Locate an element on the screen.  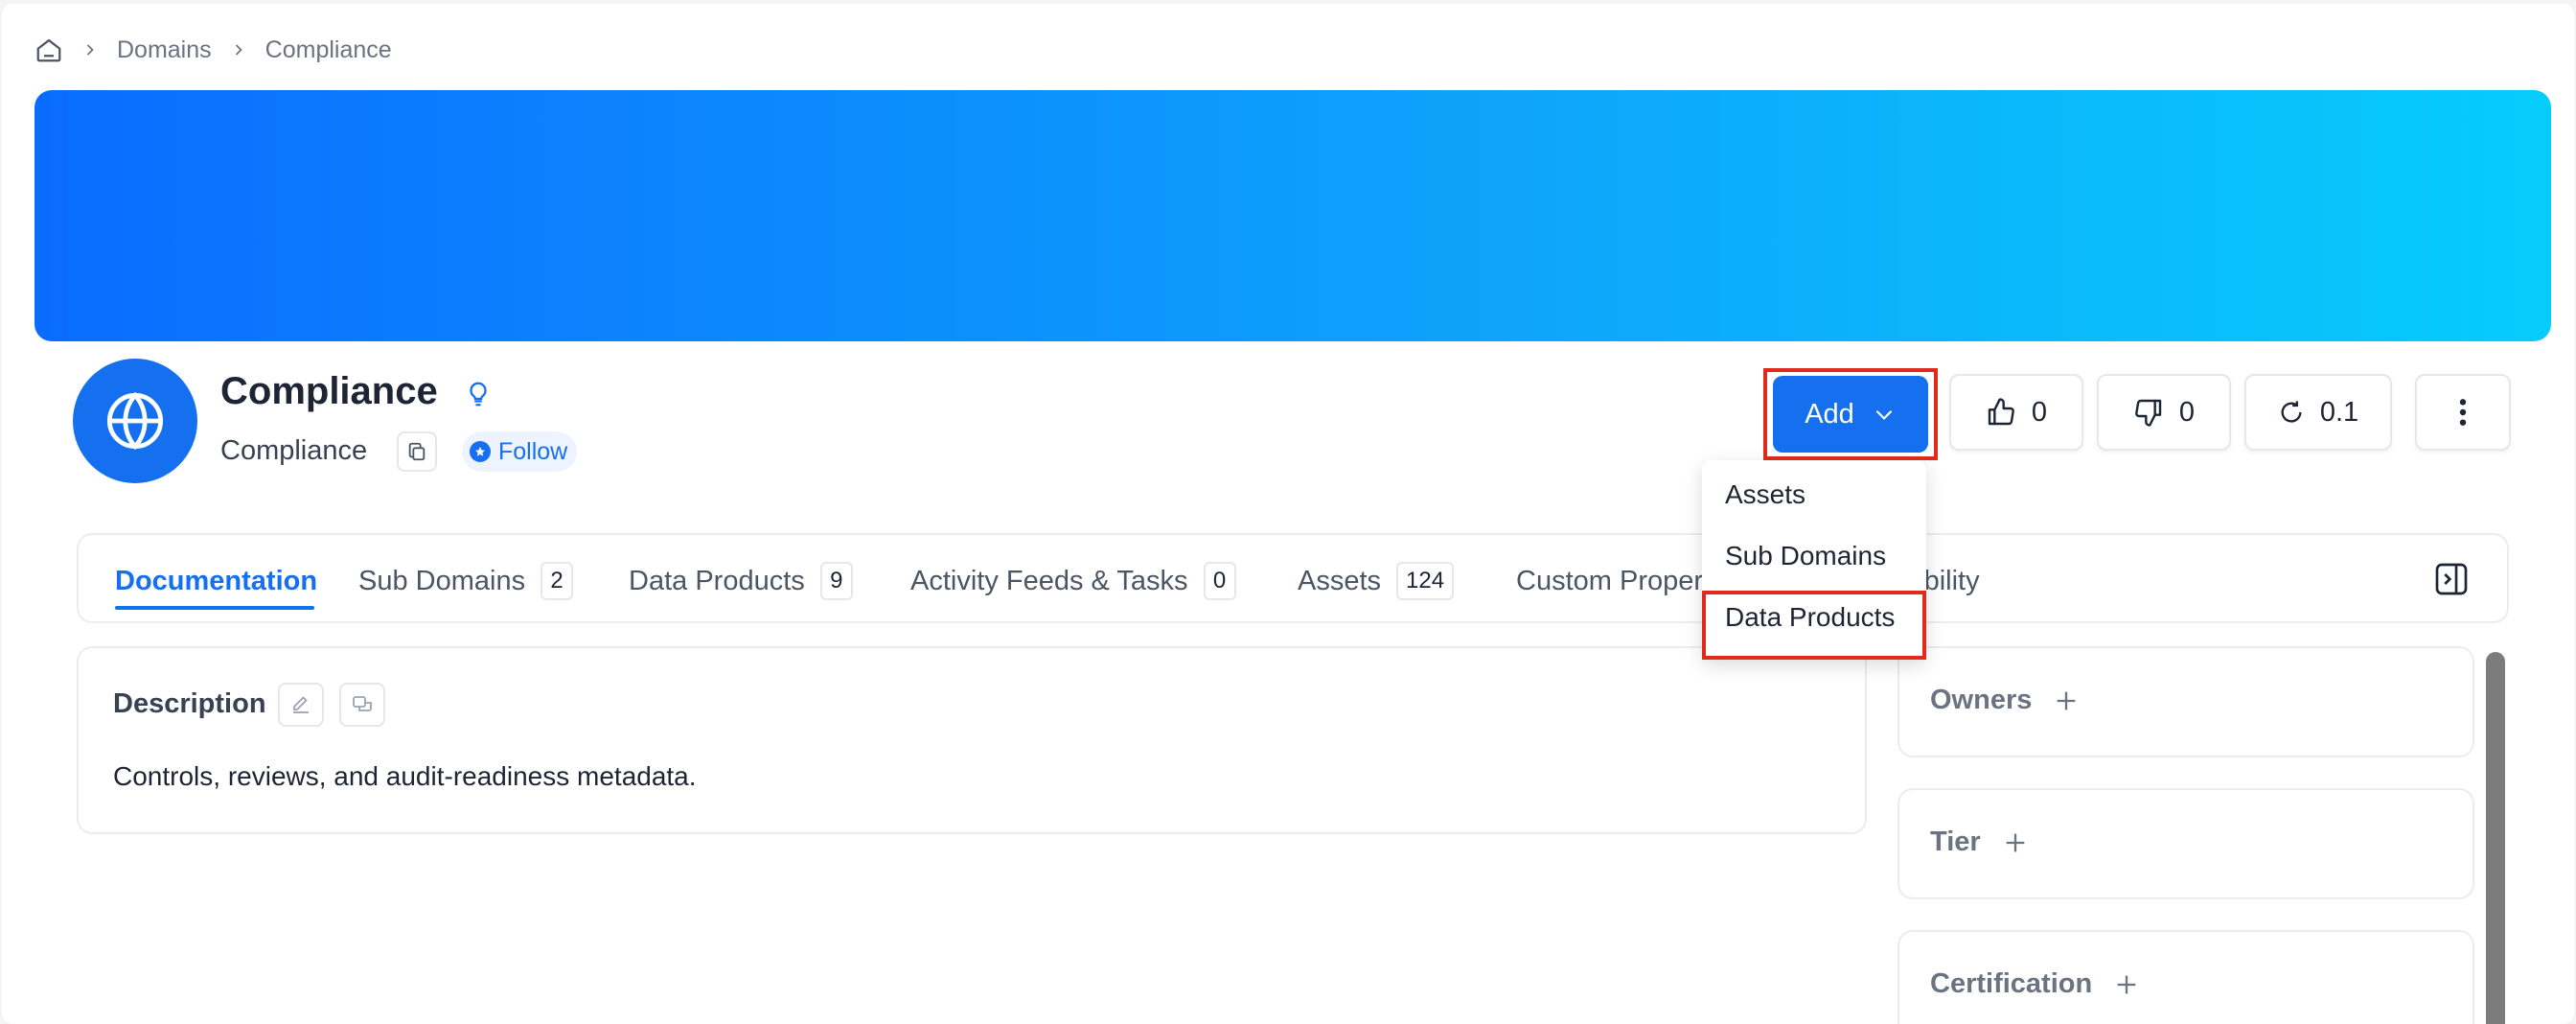
more-vertical-icon is located at coordinates (2463, 412).